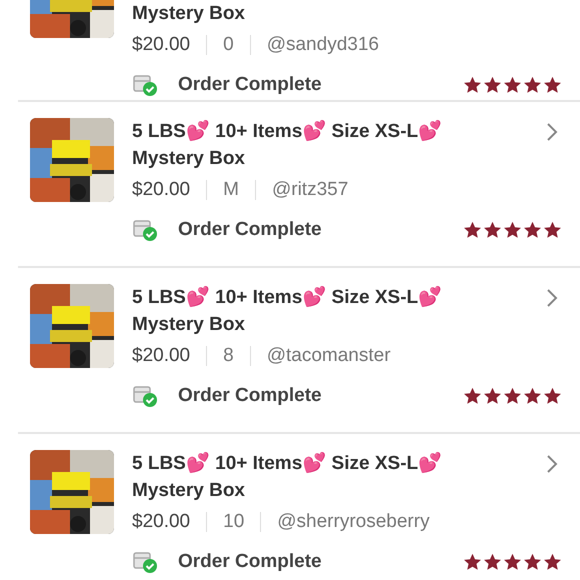  I want to click on size: M, so click(231, 190).